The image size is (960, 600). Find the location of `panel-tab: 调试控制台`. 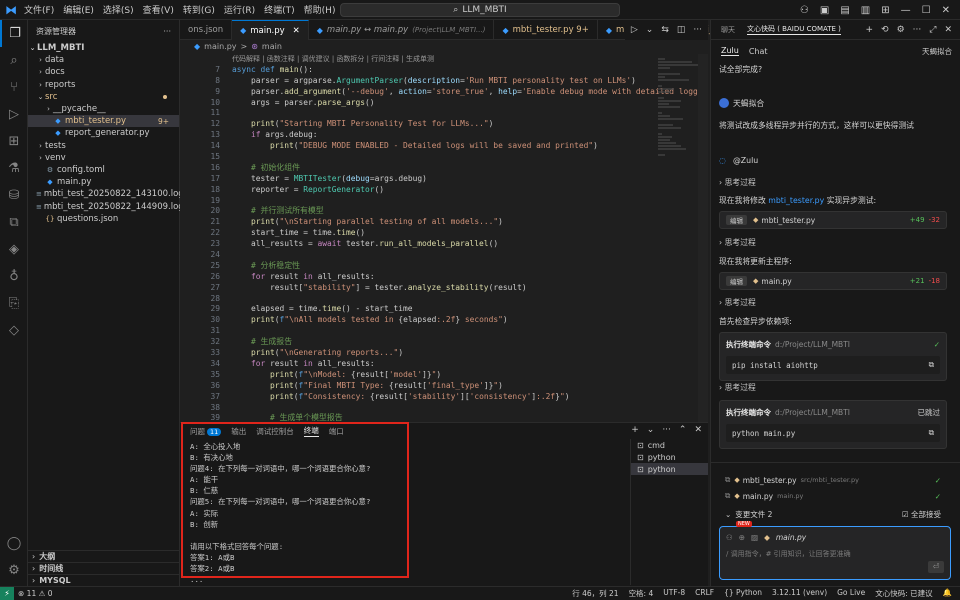

panel-tab: 调试控制台 is located at coordinates (275, 431).